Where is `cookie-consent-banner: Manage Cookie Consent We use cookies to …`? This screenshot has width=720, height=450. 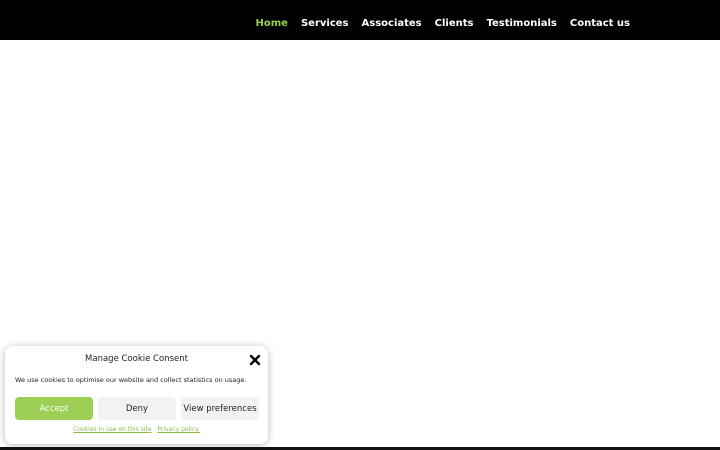
cookie-consent-banner: Manage Cookie Consent We use cookies to … is located at coordinates (136, 395).